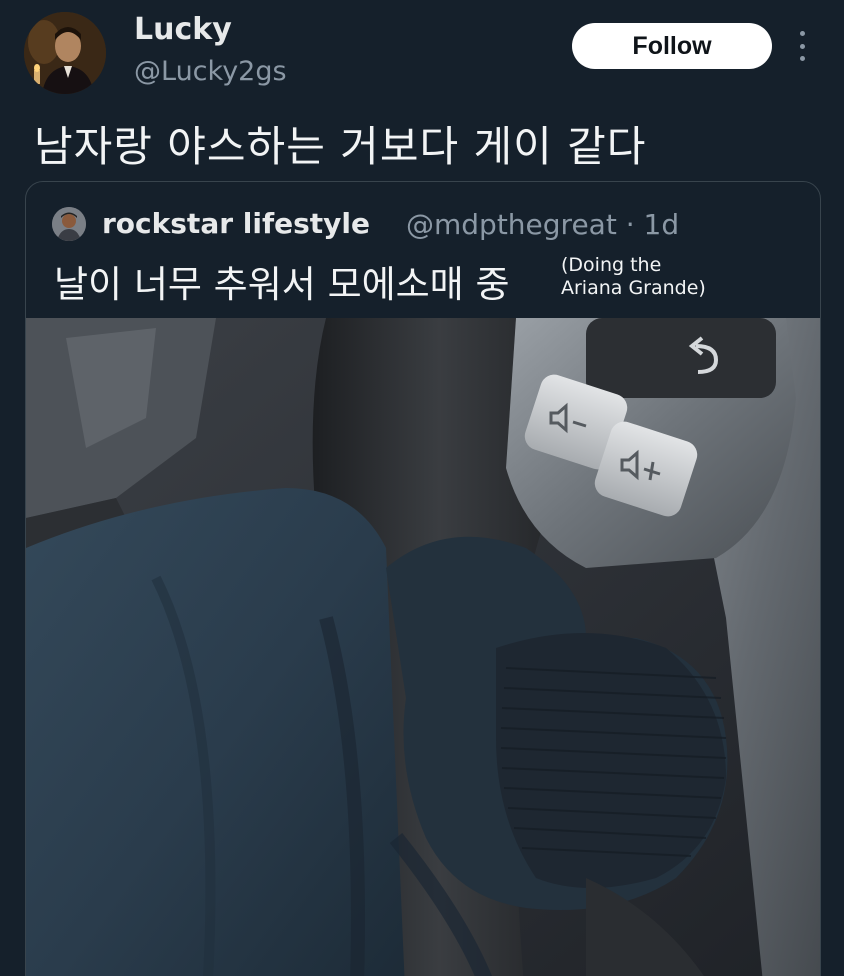  I want to click on tweet-header: Lucky @Lucky2gs Follow, so click(422, 55).